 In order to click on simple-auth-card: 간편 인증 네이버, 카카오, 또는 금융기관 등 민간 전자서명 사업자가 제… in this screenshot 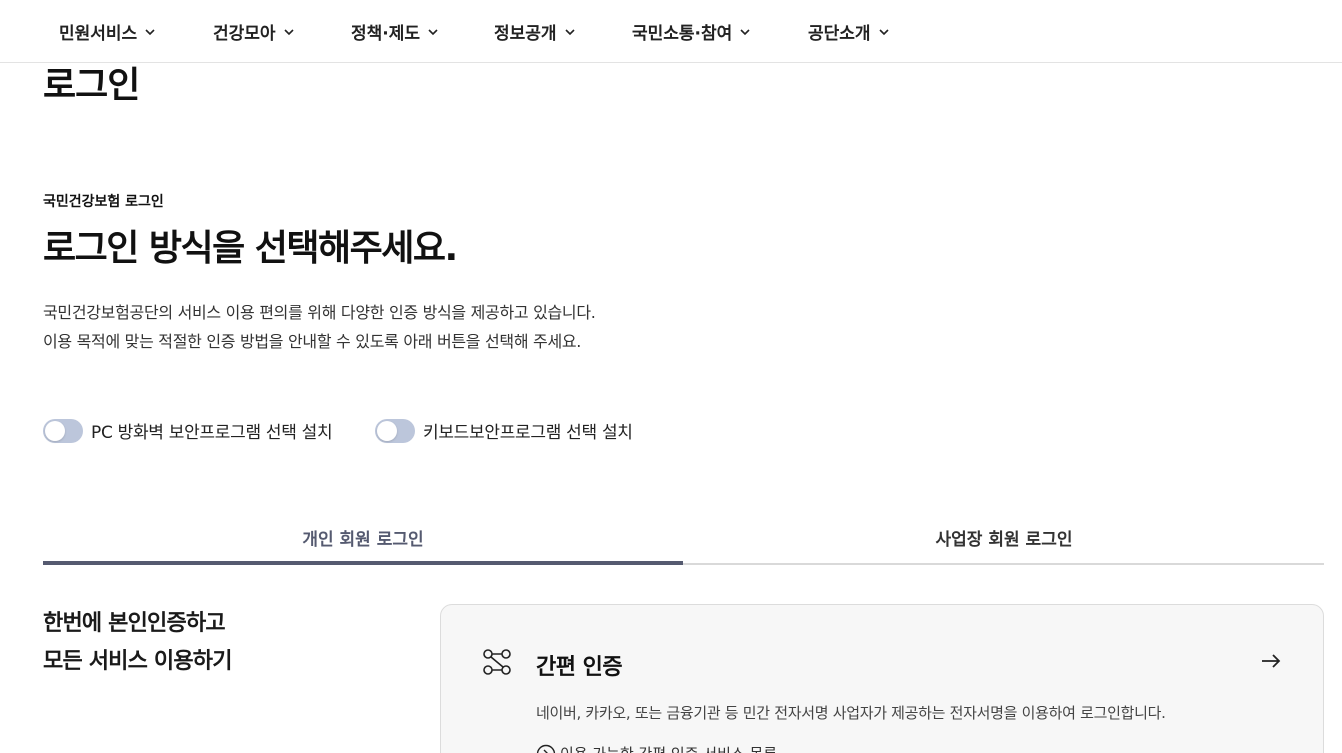, I will do `click(882, 678)`.